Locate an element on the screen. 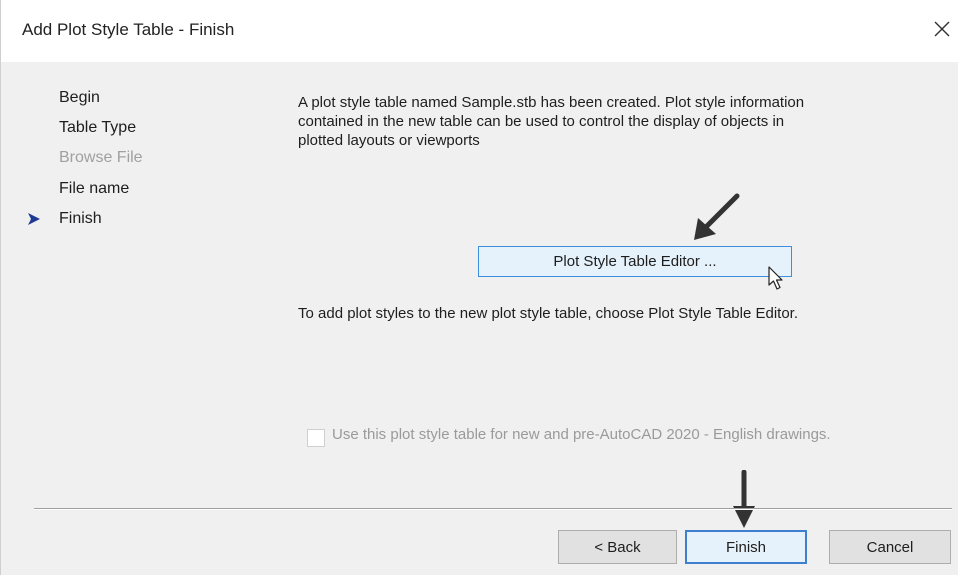  step-browse-file: Browse File is located at coordinates (101, 157).